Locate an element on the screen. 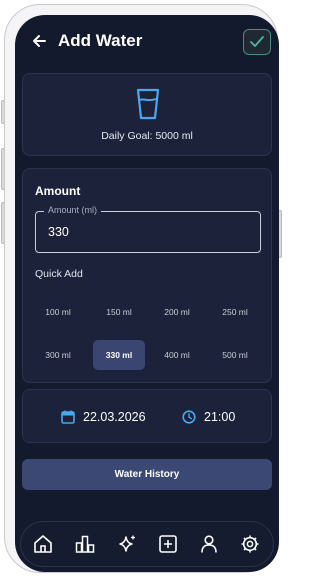 The width and height of the screenshot is (320, 577). time-picker: 21:00 is located at coordinates (208, 417).